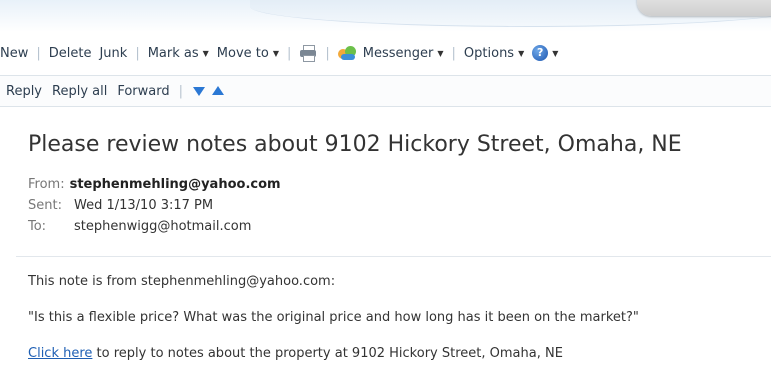 Image resolution: width=771 pixels, height=392 pixels. I want to click on sent-label: Sent:, so click(45, 205).